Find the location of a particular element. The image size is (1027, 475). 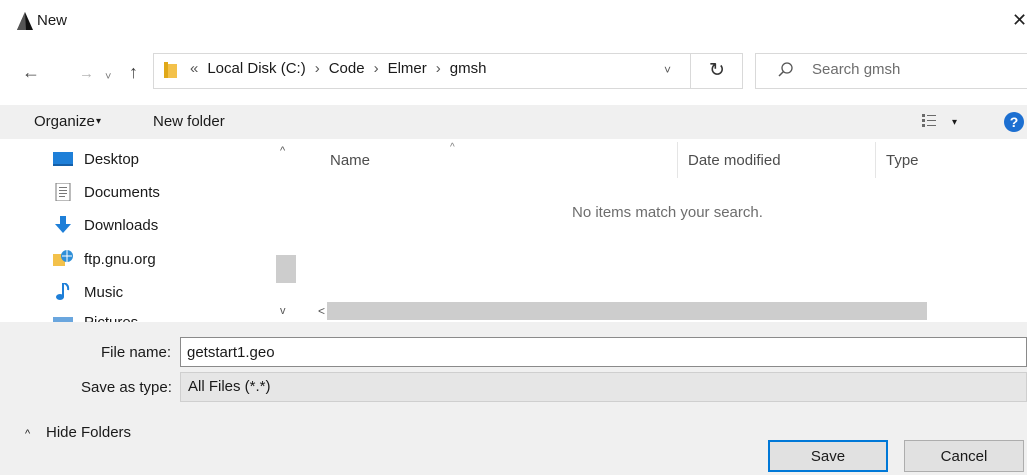

breadcrumb-overflow: « is located at coordinates (194, 68).